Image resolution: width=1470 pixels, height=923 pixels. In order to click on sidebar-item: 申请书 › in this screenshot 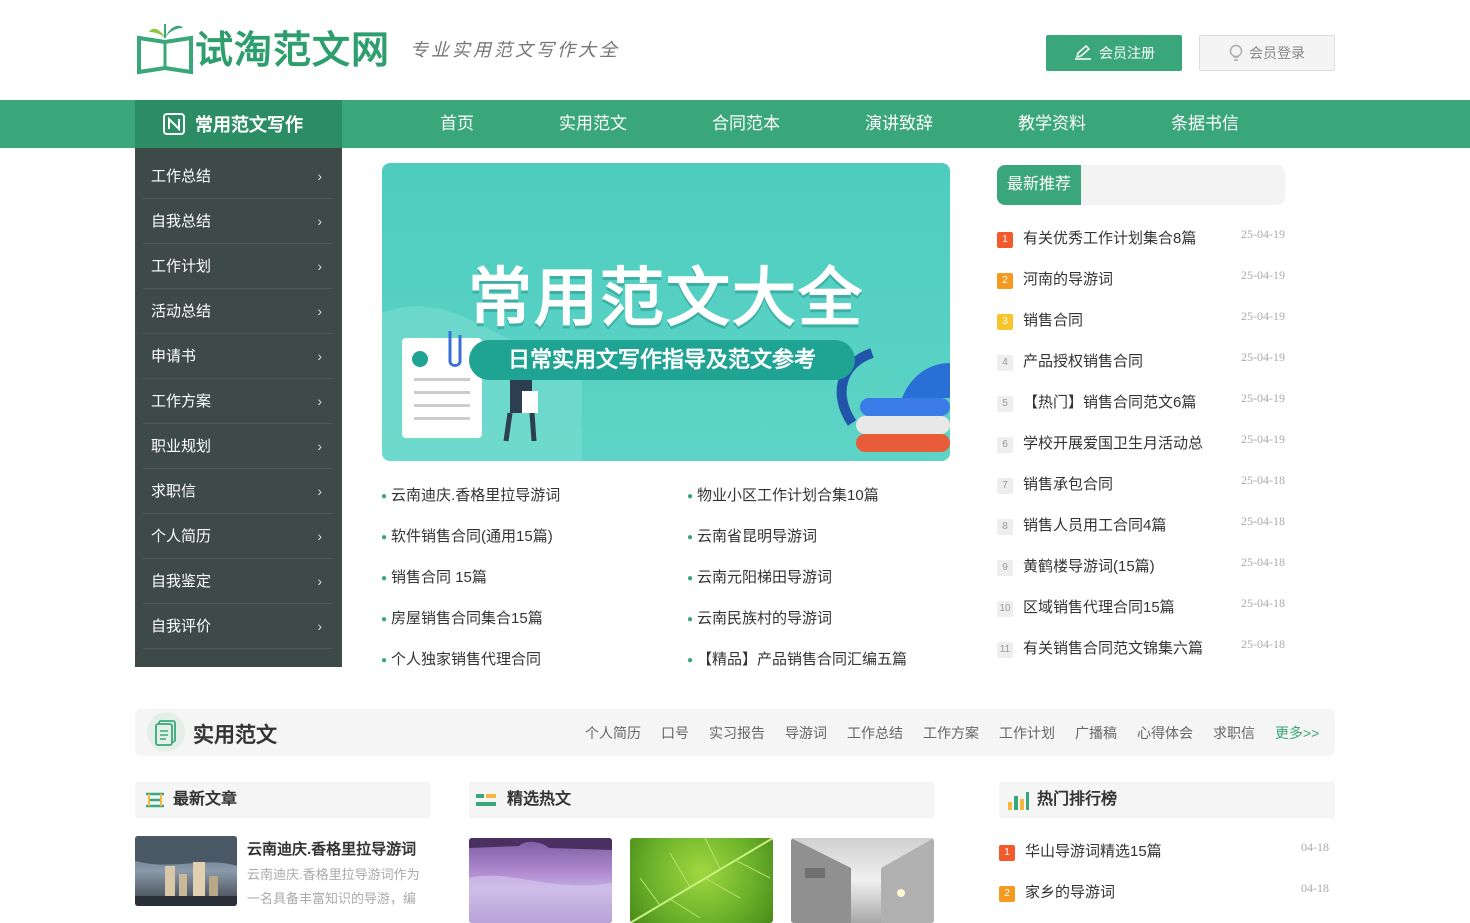, I will do `click(237, 356)`.